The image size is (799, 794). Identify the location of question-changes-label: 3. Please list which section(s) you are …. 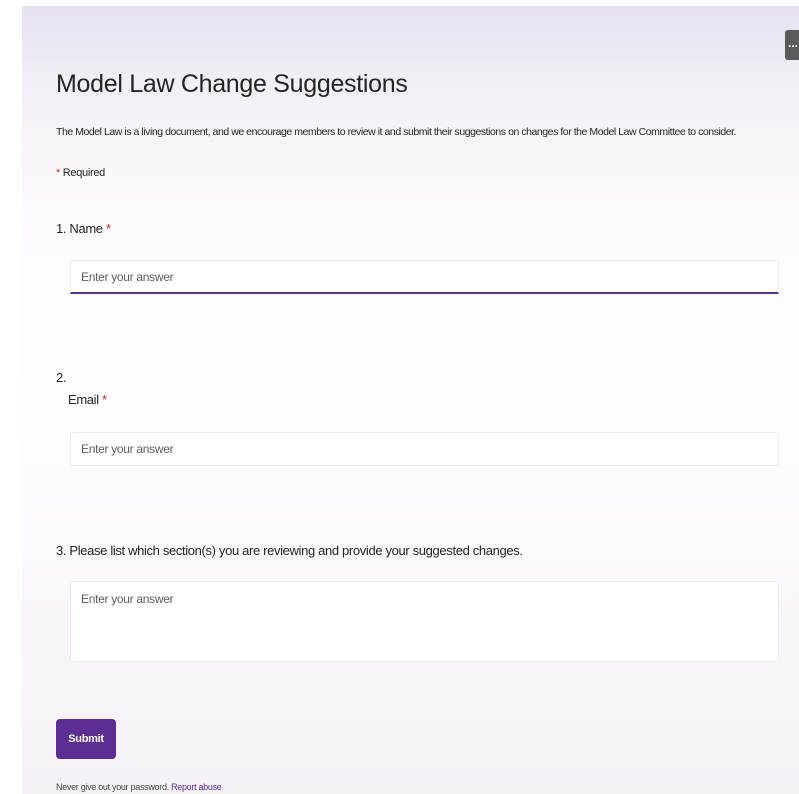
(289, 550).